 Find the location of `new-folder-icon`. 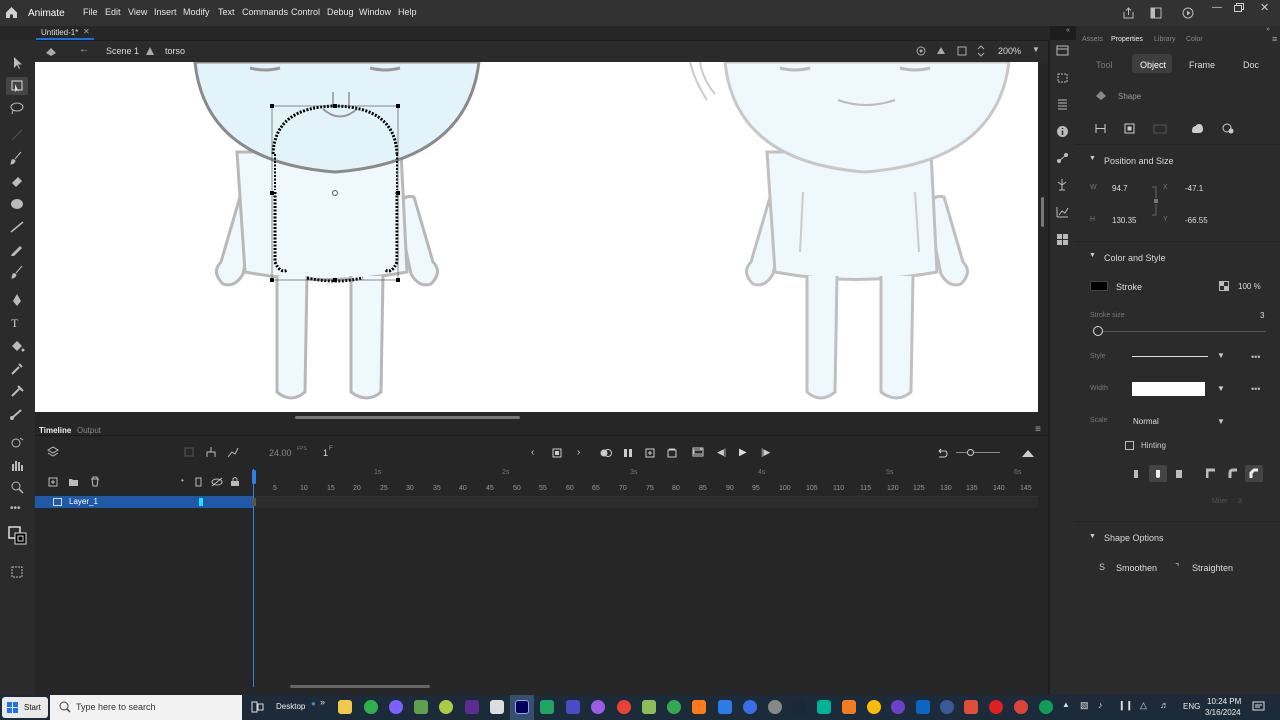

new-folder-icon is located at coordinates (73, 482).